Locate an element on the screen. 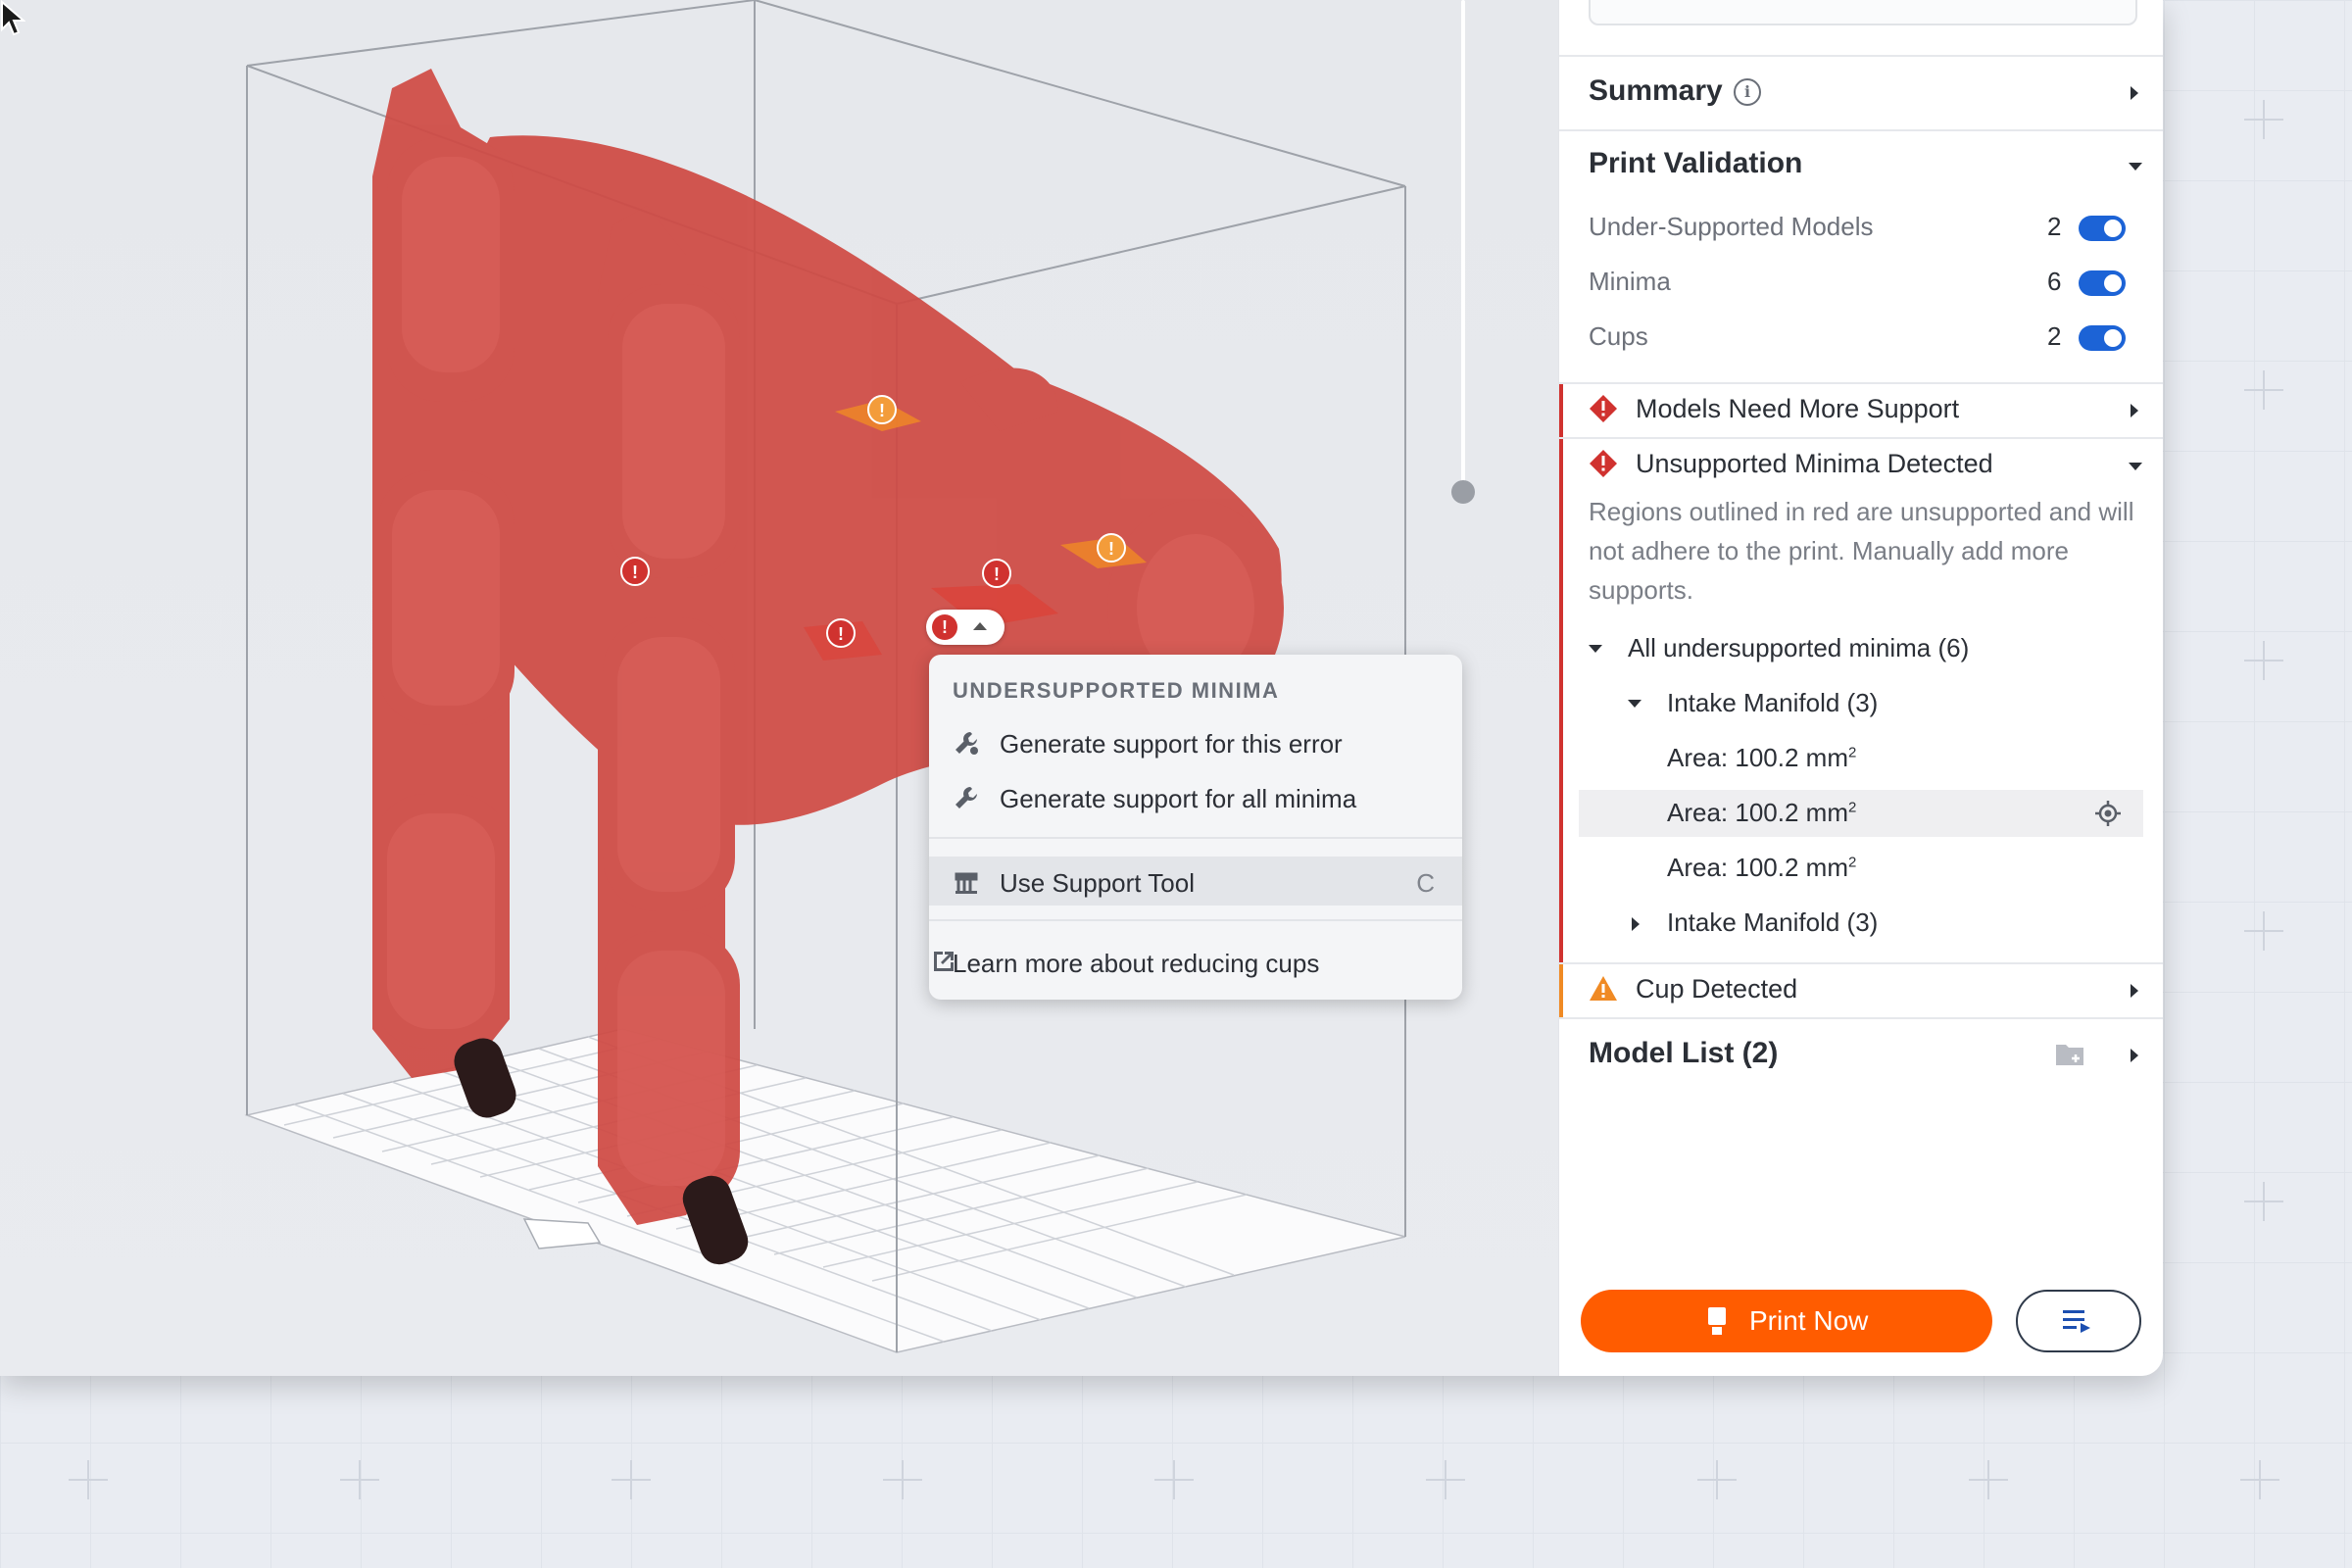  alert-cup-detected: Cup Detected is located at coordinates (1861, 990).